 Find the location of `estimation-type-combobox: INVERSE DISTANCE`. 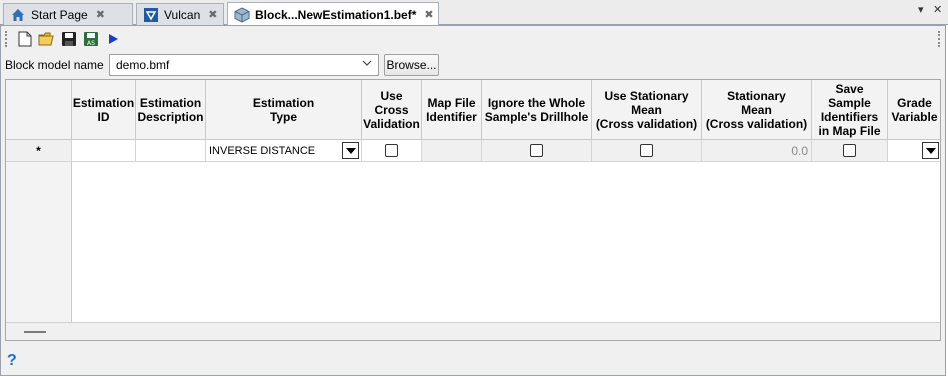

estimation-type-combobox: INVERSE DISTANCE is located at coordinates (284, 151).